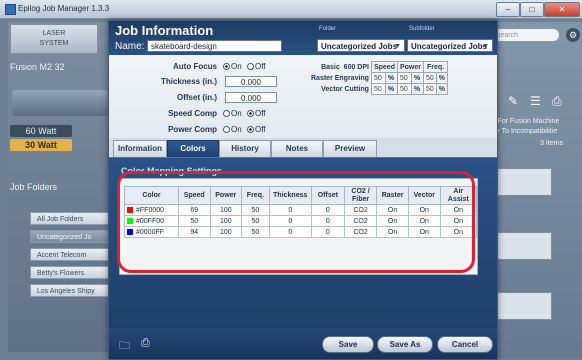 This screenshot has height=360, width=582. What do you see at coordinates (70, 290) in the screenshot?
I see `folder-item: Los Angeles Shipy` at bounding box center [70, 290].